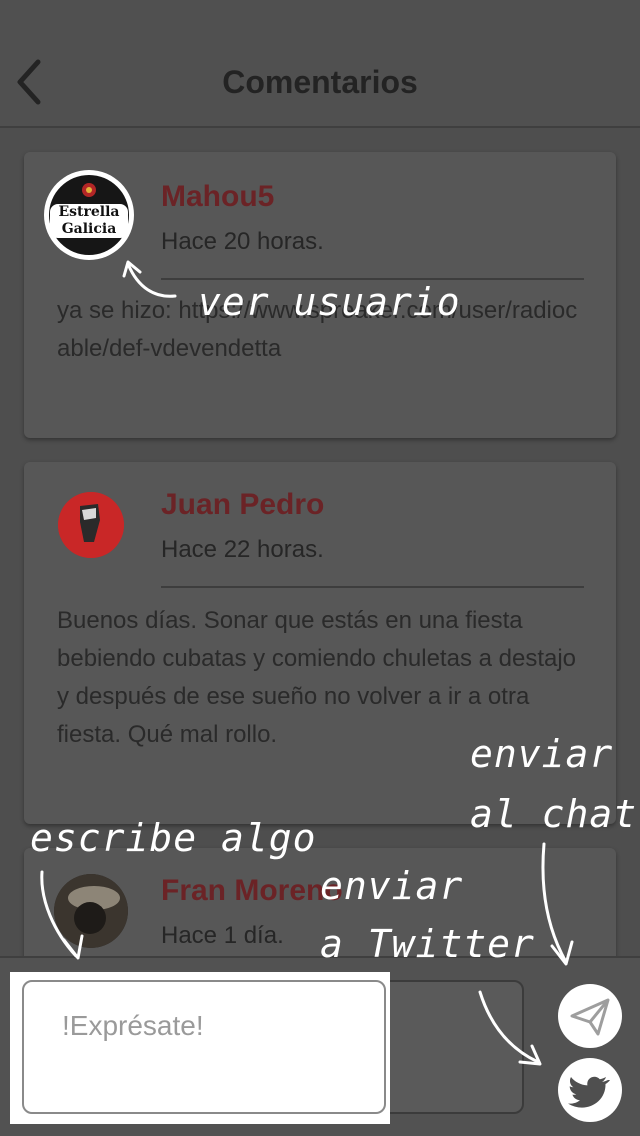 Image resolution: width=640 pixels, height=1136 pixels. Describe the element at coordinates (320, 82) in the screenshot. I see `page-title: Comentarios` at that location.